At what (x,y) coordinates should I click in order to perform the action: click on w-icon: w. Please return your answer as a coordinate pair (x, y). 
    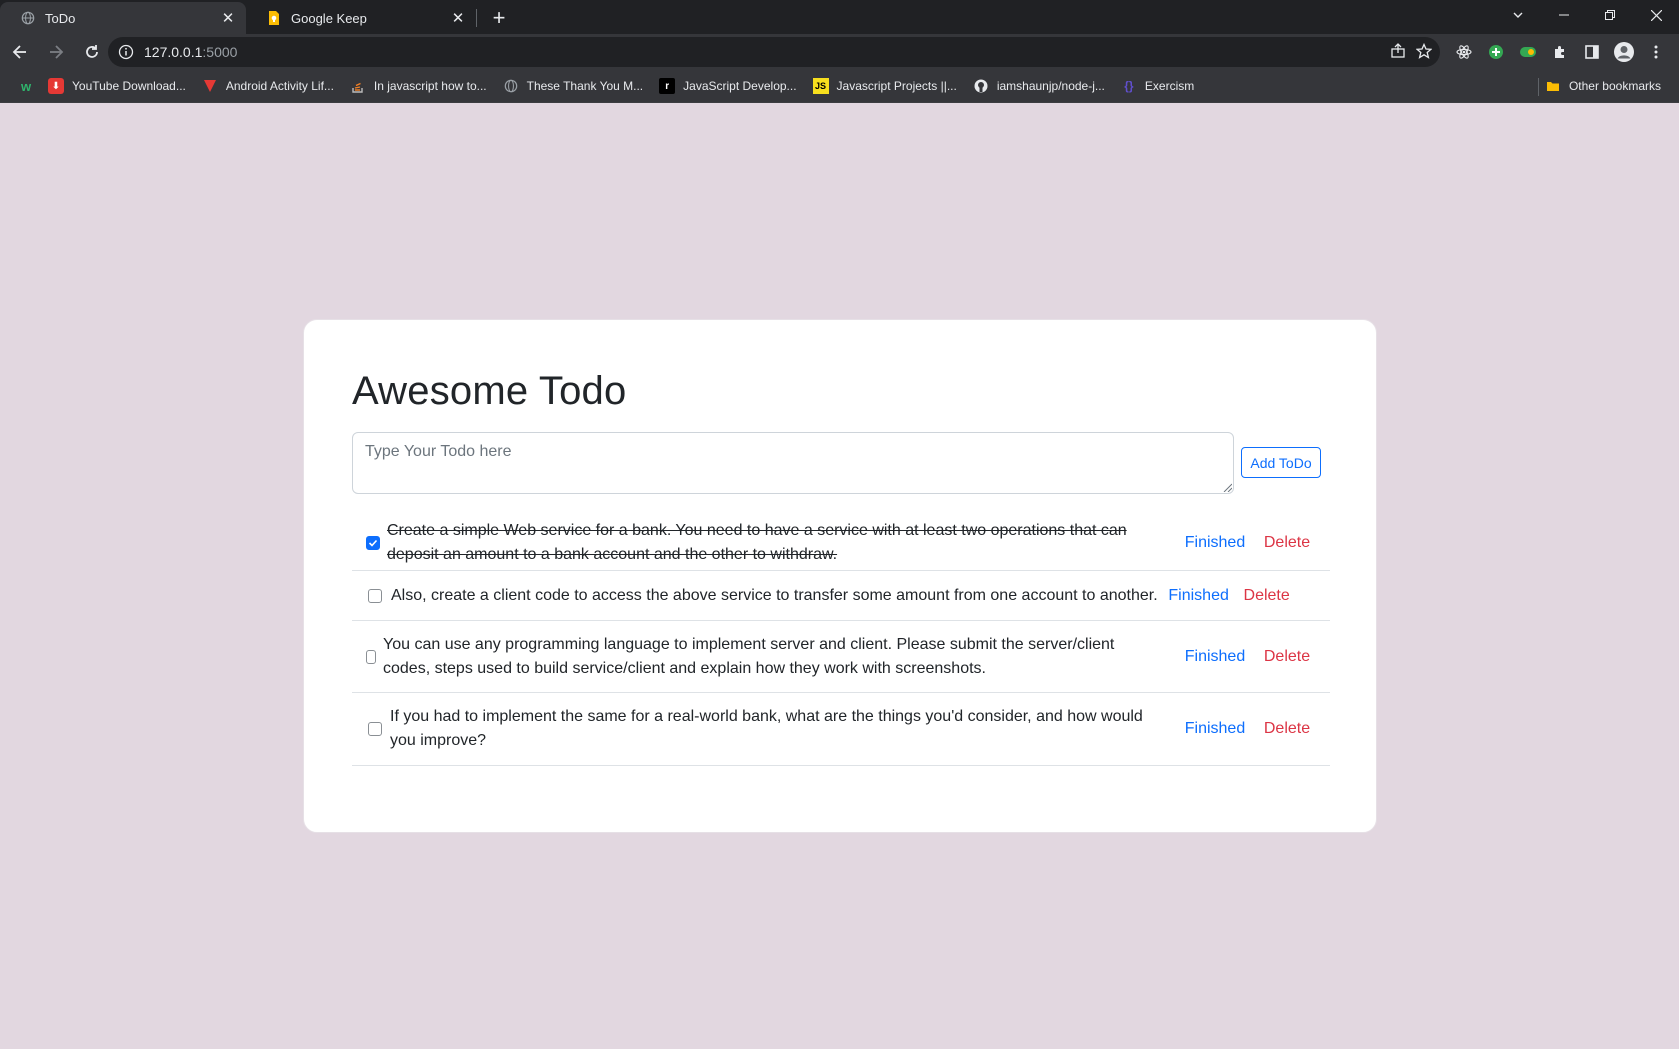
    Looking at the image, I should click on (26, 86).